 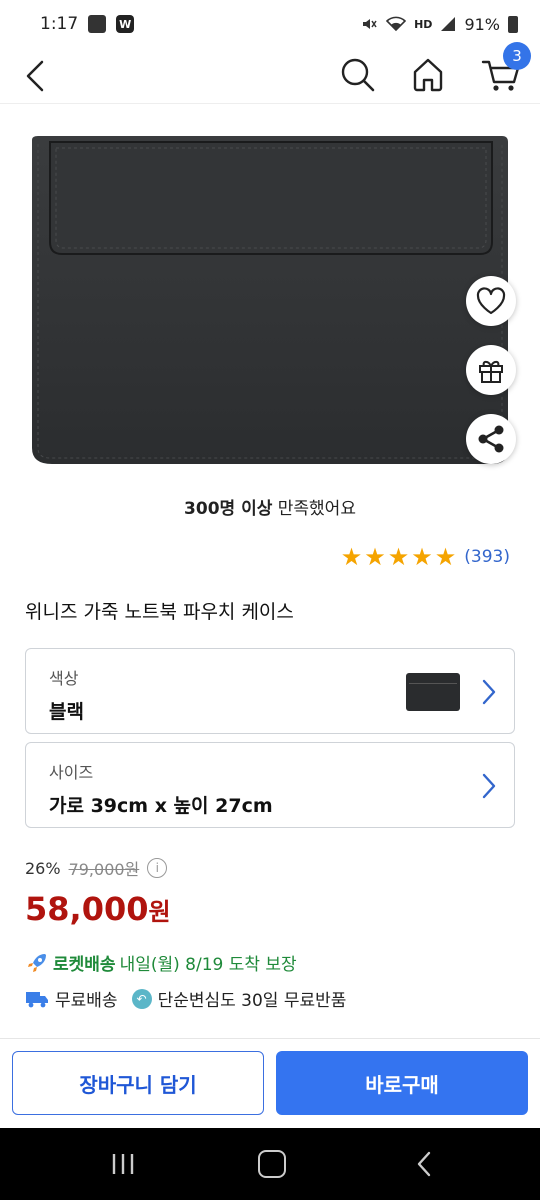 I want to click on mute-icon, so click(x=370, y=24).